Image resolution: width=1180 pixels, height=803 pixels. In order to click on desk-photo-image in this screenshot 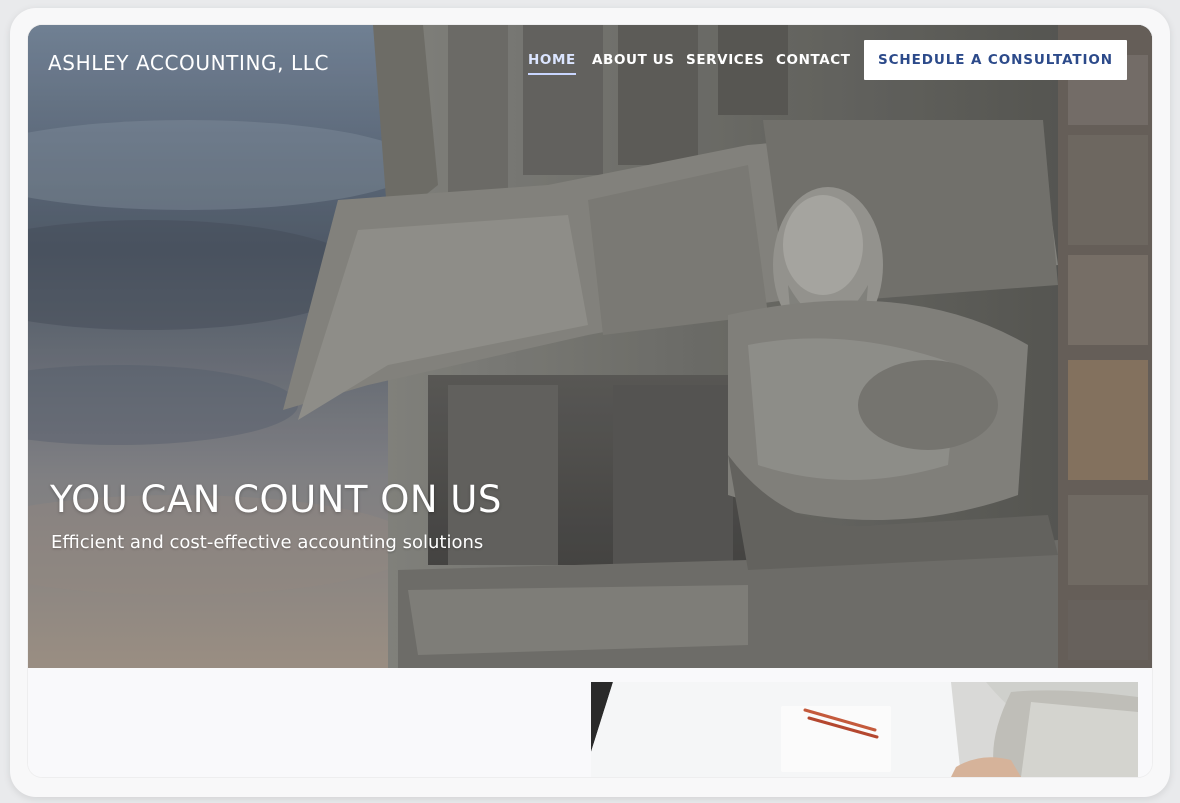, I will do `click(864, 729)`.